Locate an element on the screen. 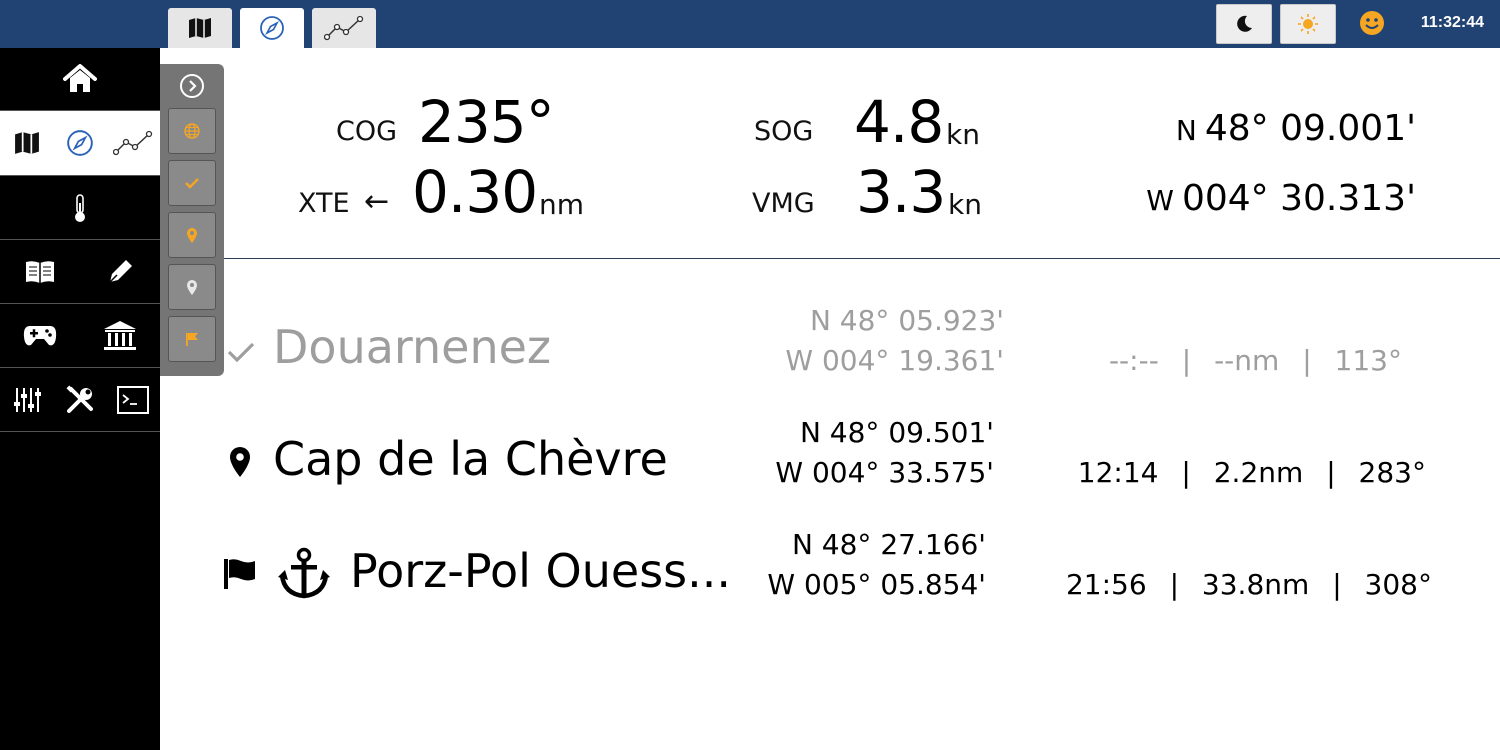 This screenshot has width=1500, height=750. xte-value: 0.30 is located at coordinates (475, 192).